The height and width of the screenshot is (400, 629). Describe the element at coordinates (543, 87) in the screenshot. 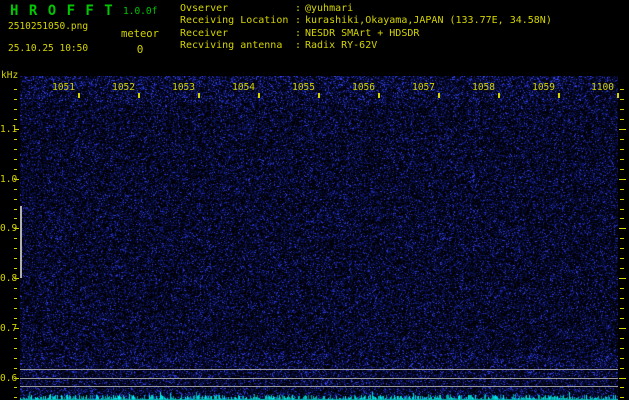

I see `x-axis-minute-label: 1059` at that location.